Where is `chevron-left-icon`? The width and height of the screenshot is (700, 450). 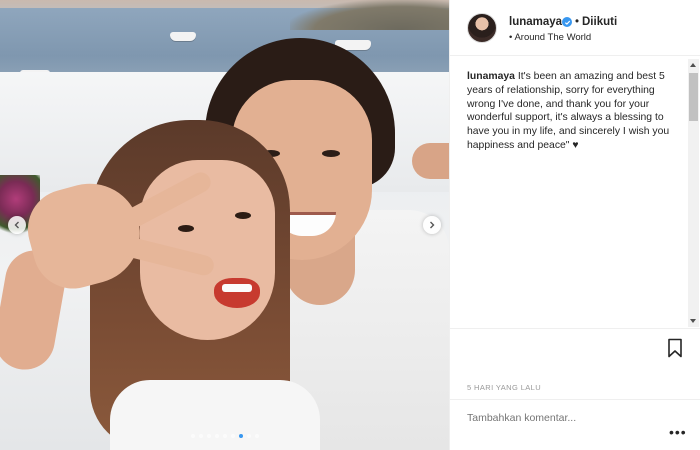 chevron-left-icon is located at coordinates (16, 225).